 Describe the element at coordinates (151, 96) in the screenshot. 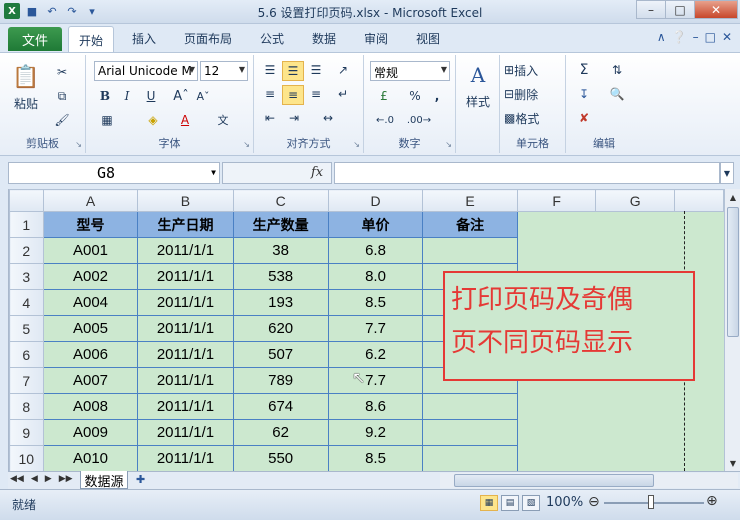

I see `underline-icon: U` at that location.